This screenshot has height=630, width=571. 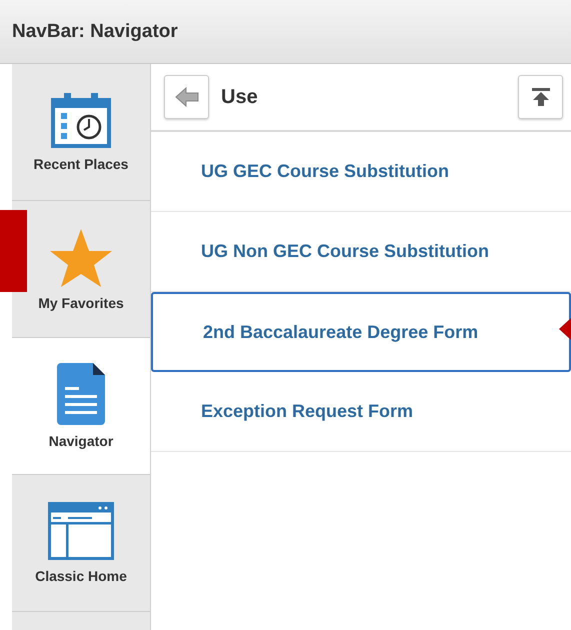 I want to click on browser-window-icon, so click(x=81, y=531).